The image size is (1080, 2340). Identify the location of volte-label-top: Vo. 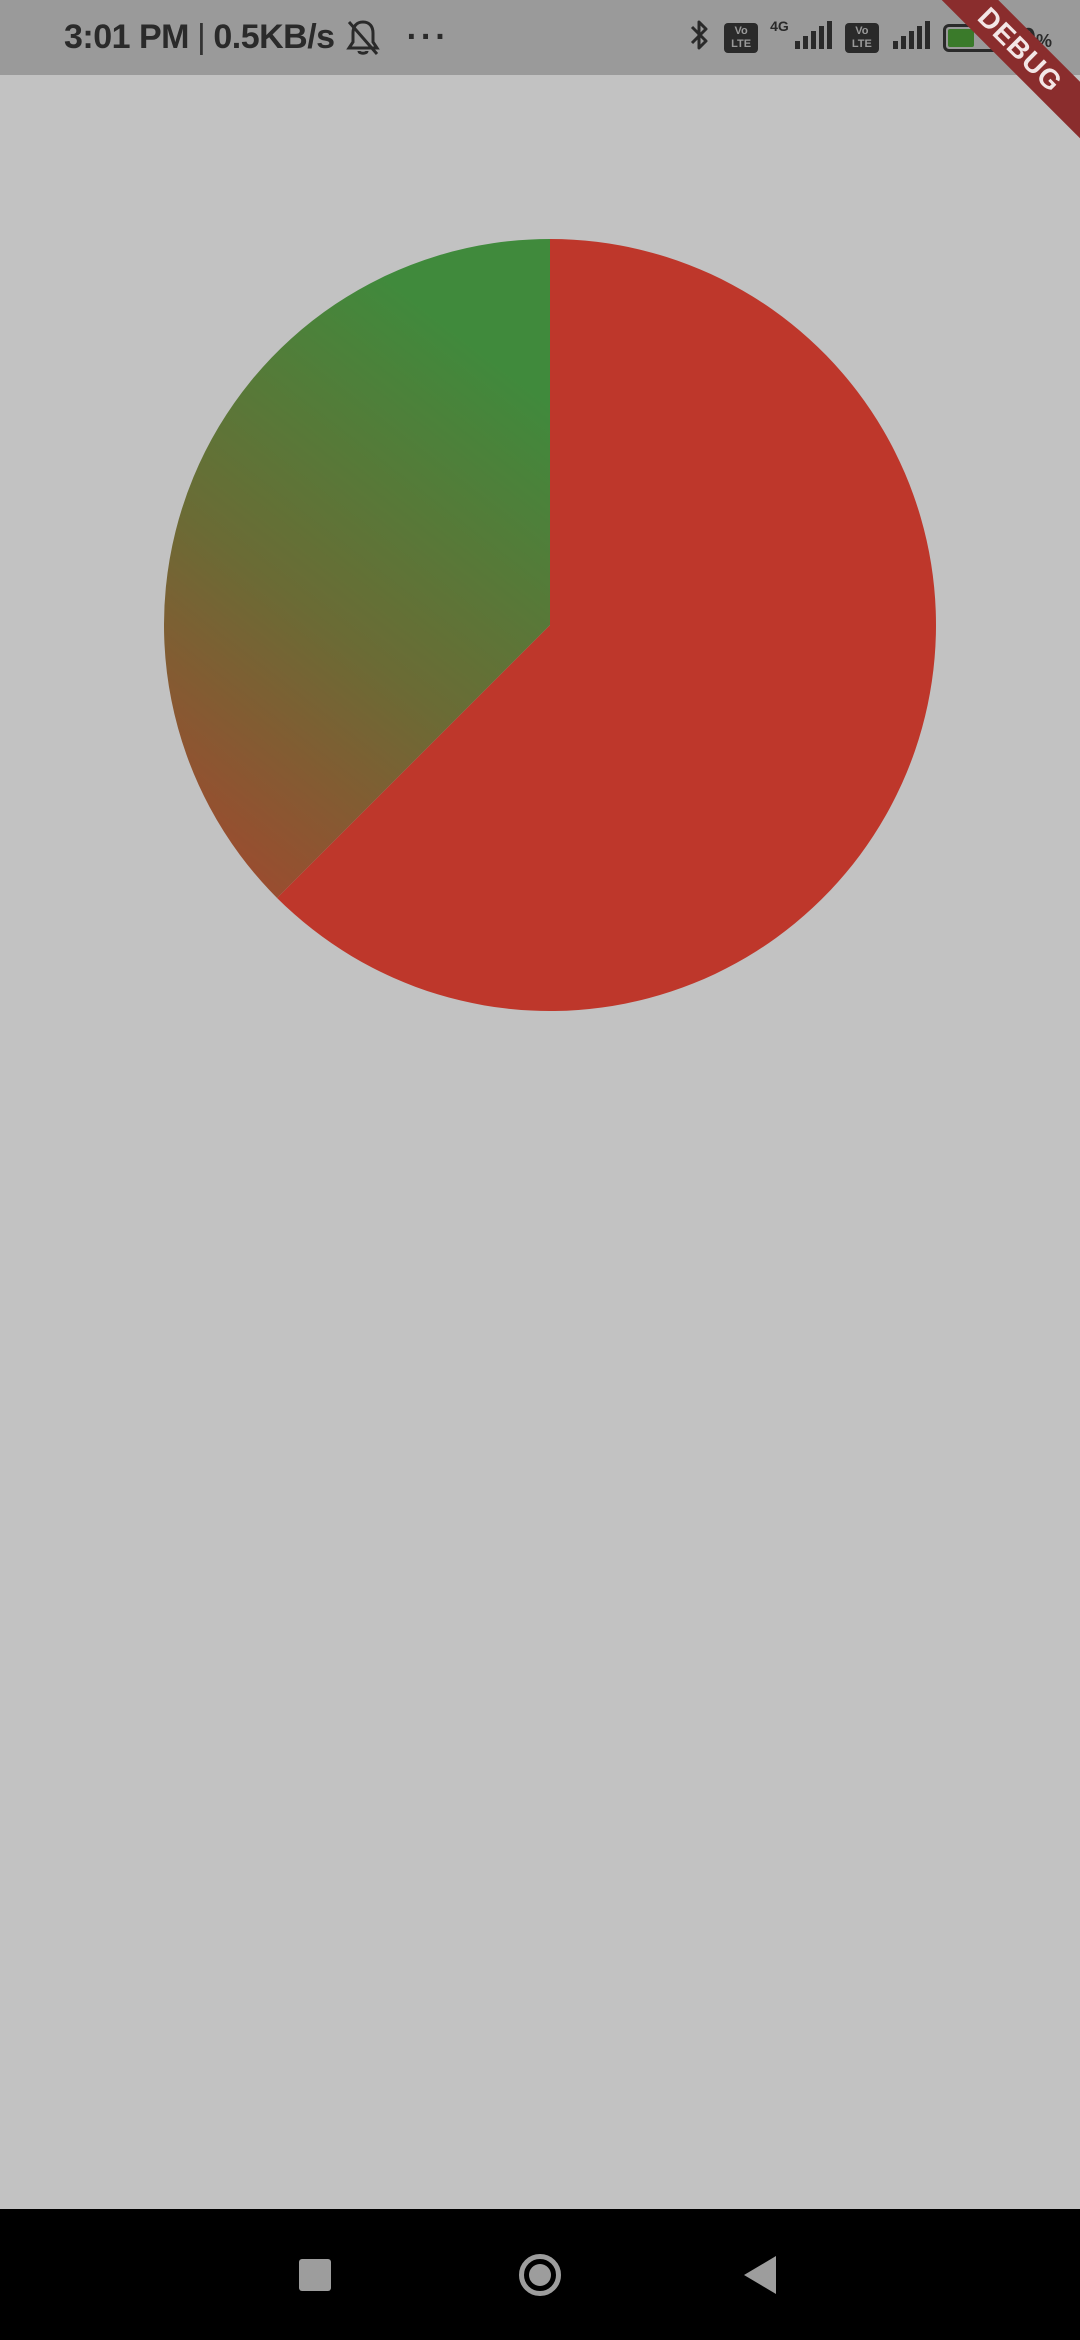
(741, 30).